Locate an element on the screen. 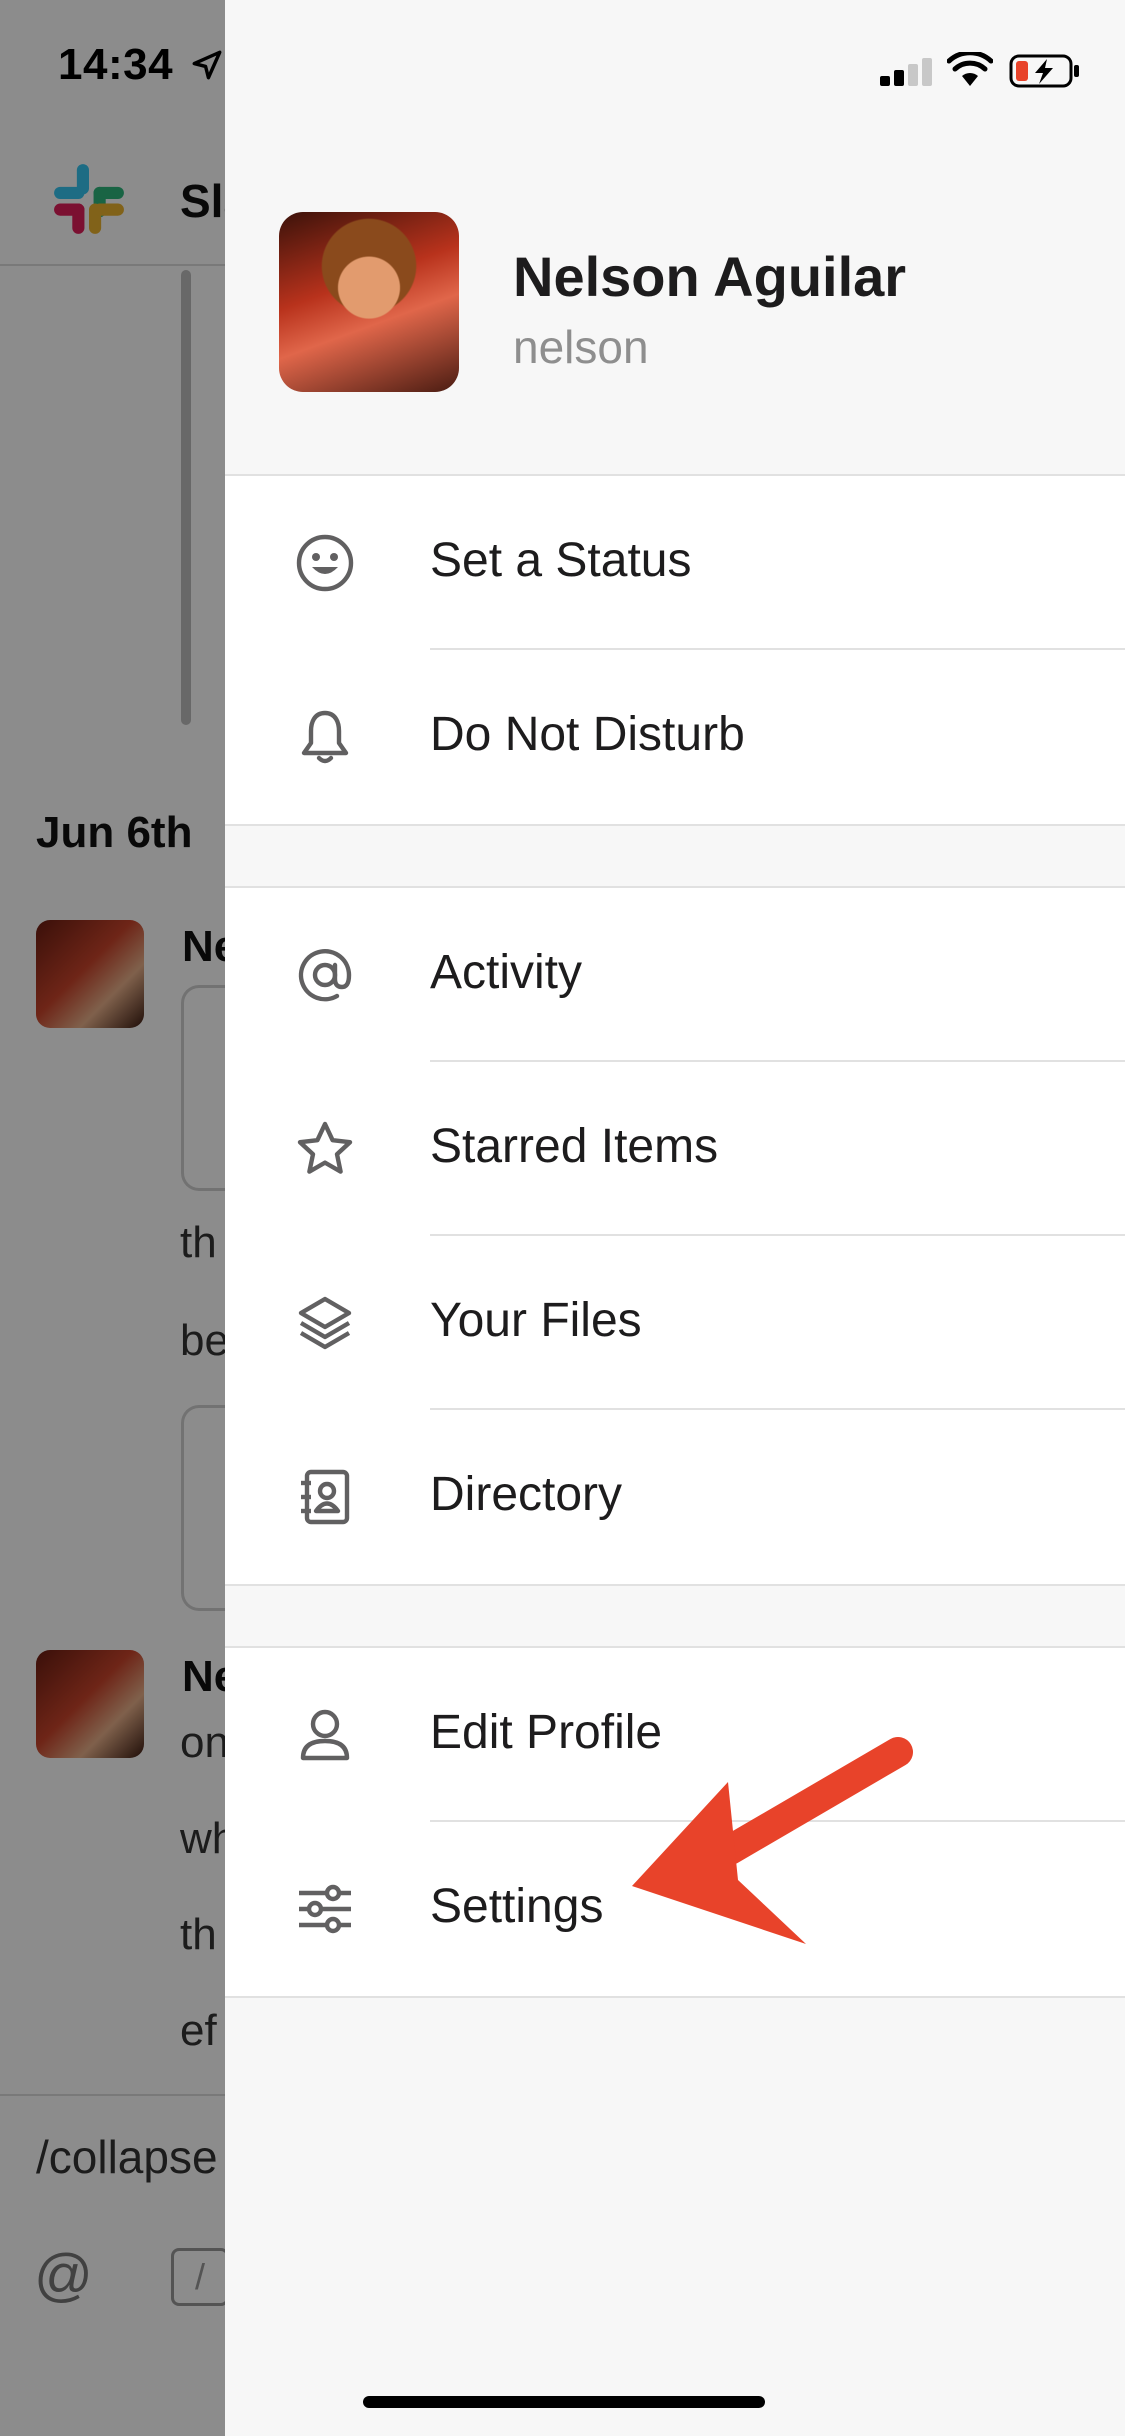 The width and height of the screenshot is (1125, 2436). menu-item-starred-items: Starred Items is located at coordinates (675, 1149).